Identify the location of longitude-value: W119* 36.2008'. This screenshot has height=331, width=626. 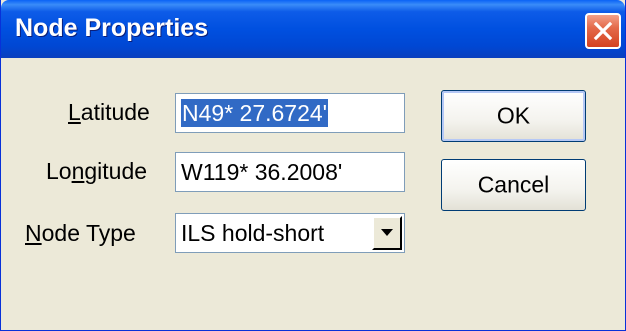
(262, 172).